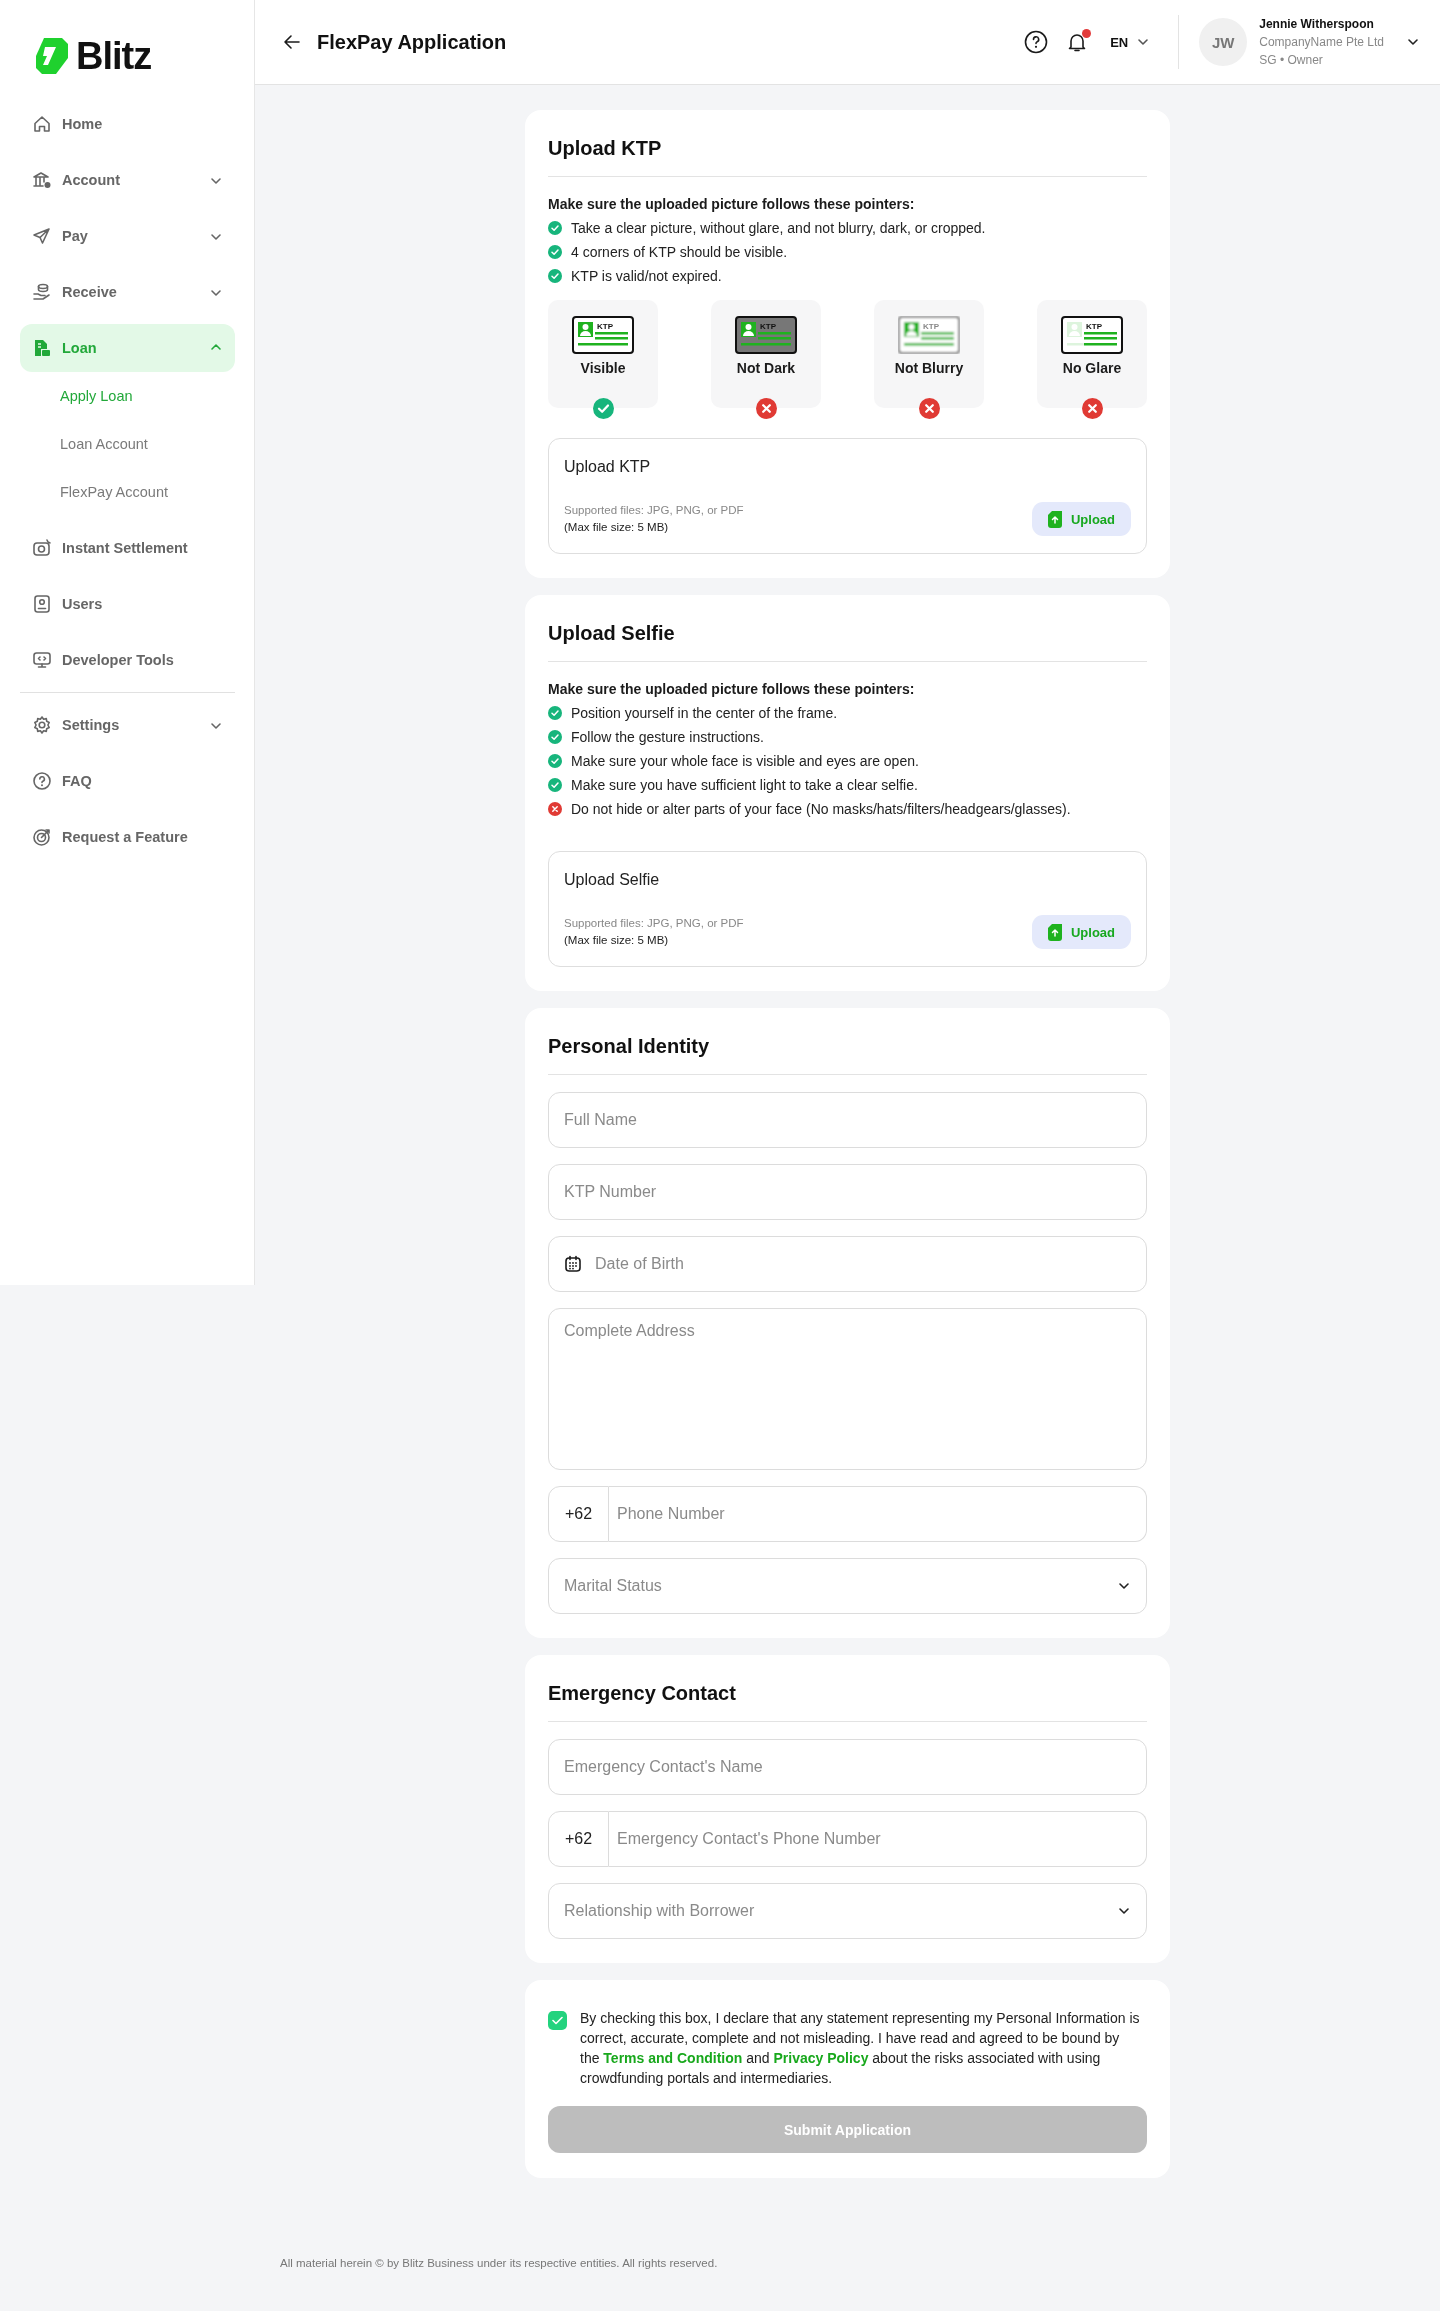 The image size is (1440, 2311). What do you see at coordinates (127, 444) in the screenshot?
I see `sidebar-subitem: Loan Account` at bounding box center [127, 444].